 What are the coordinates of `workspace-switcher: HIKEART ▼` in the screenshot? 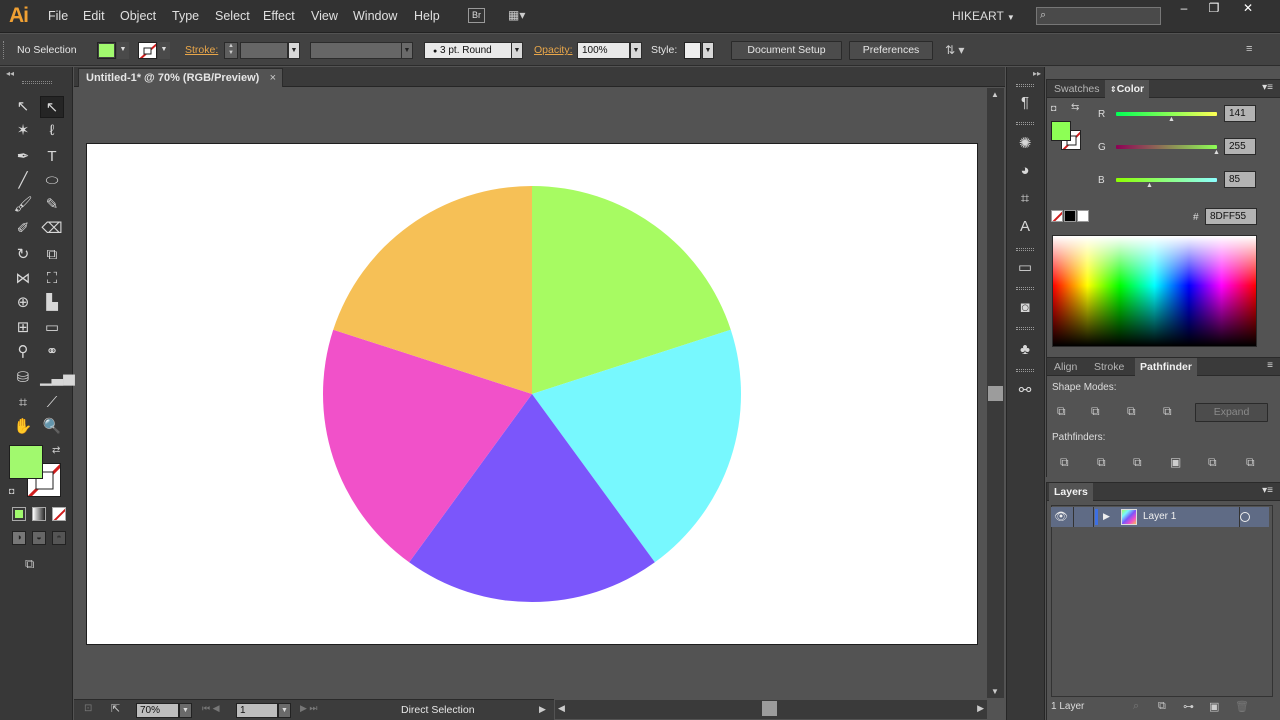 It's located at (983, 16).